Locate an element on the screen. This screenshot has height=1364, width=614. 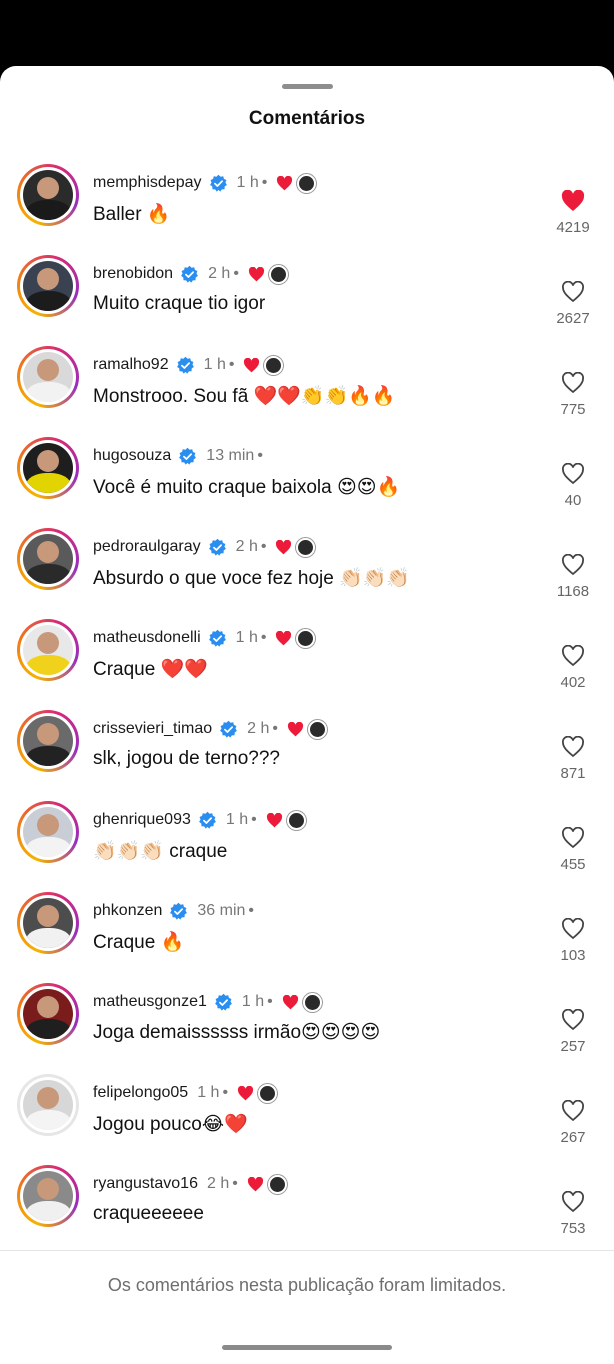
comment-item: ryangustavo16 2 h • craqueeeeee 753 is located at coordinates (307, 1204).